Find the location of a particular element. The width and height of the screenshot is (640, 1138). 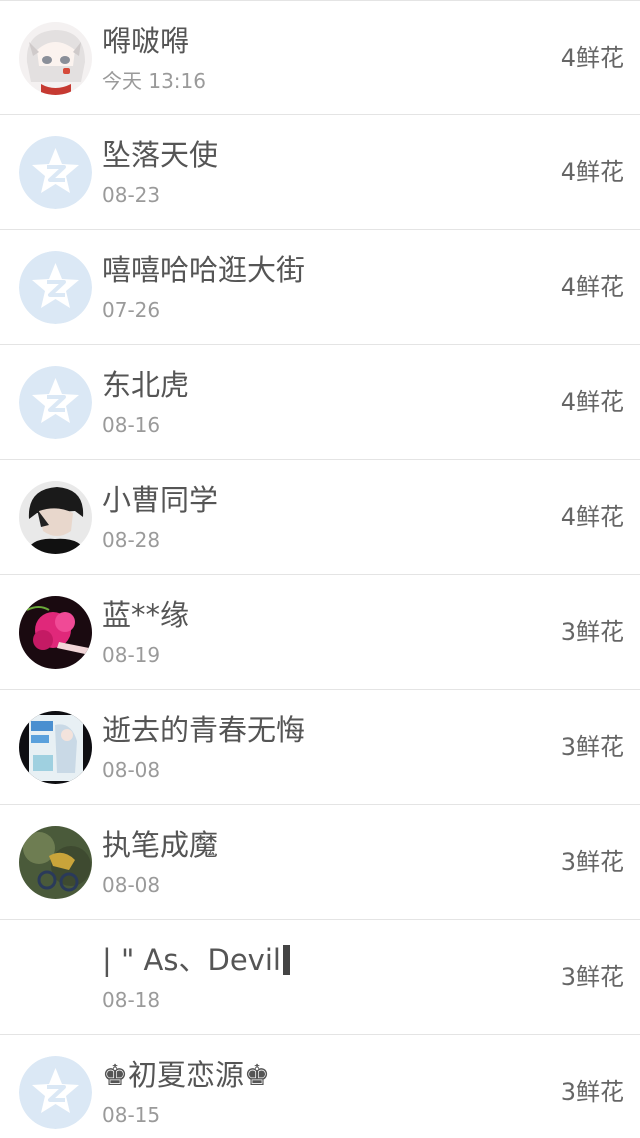

timestamp: 08-18 is located at coordinates (131, 1000).